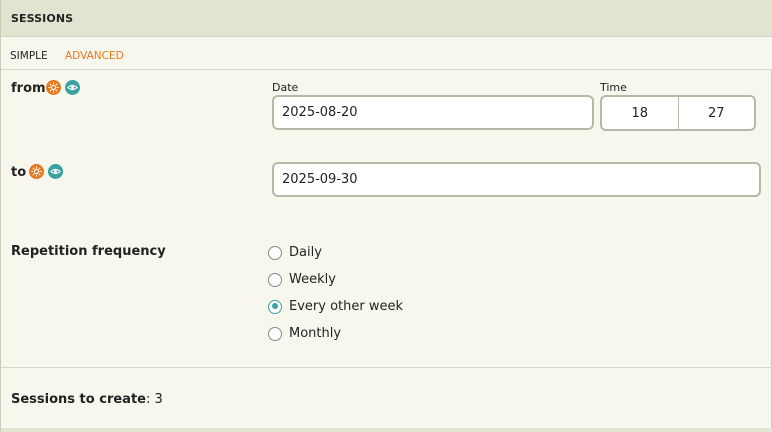 This screenshot has width=772, height=432. I want to click on radio-monthly: Monthly, so click(304, 333).